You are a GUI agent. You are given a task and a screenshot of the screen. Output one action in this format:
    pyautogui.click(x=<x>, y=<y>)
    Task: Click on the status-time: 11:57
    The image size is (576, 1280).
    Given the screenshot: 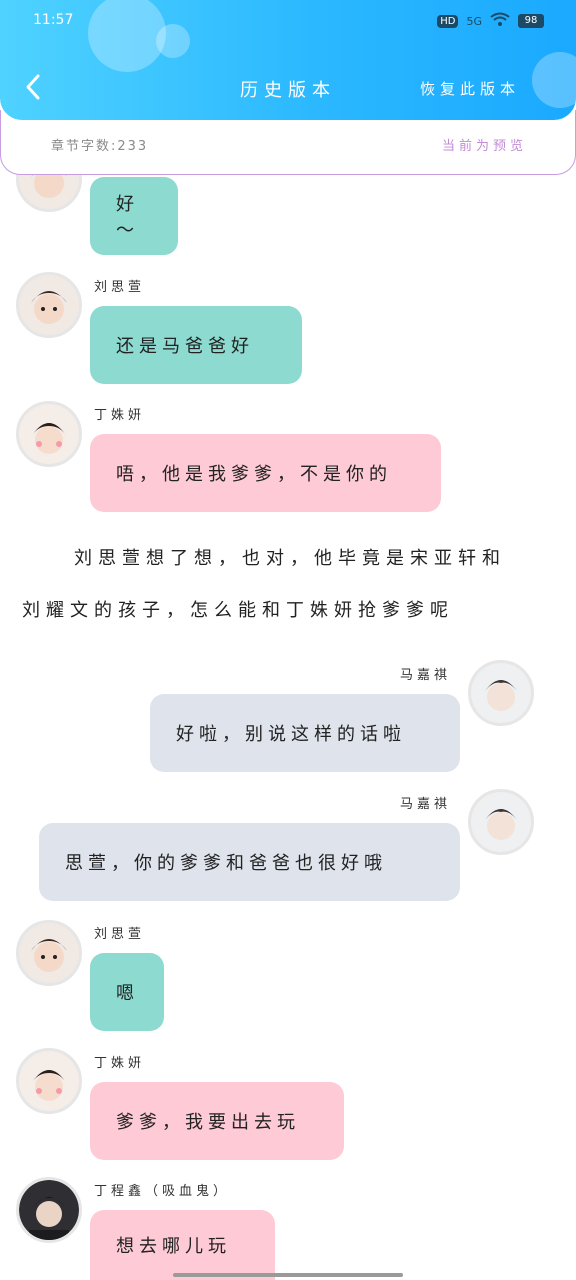 What is the action you would take?
    pyautogui.click(x=53, y=20)
    